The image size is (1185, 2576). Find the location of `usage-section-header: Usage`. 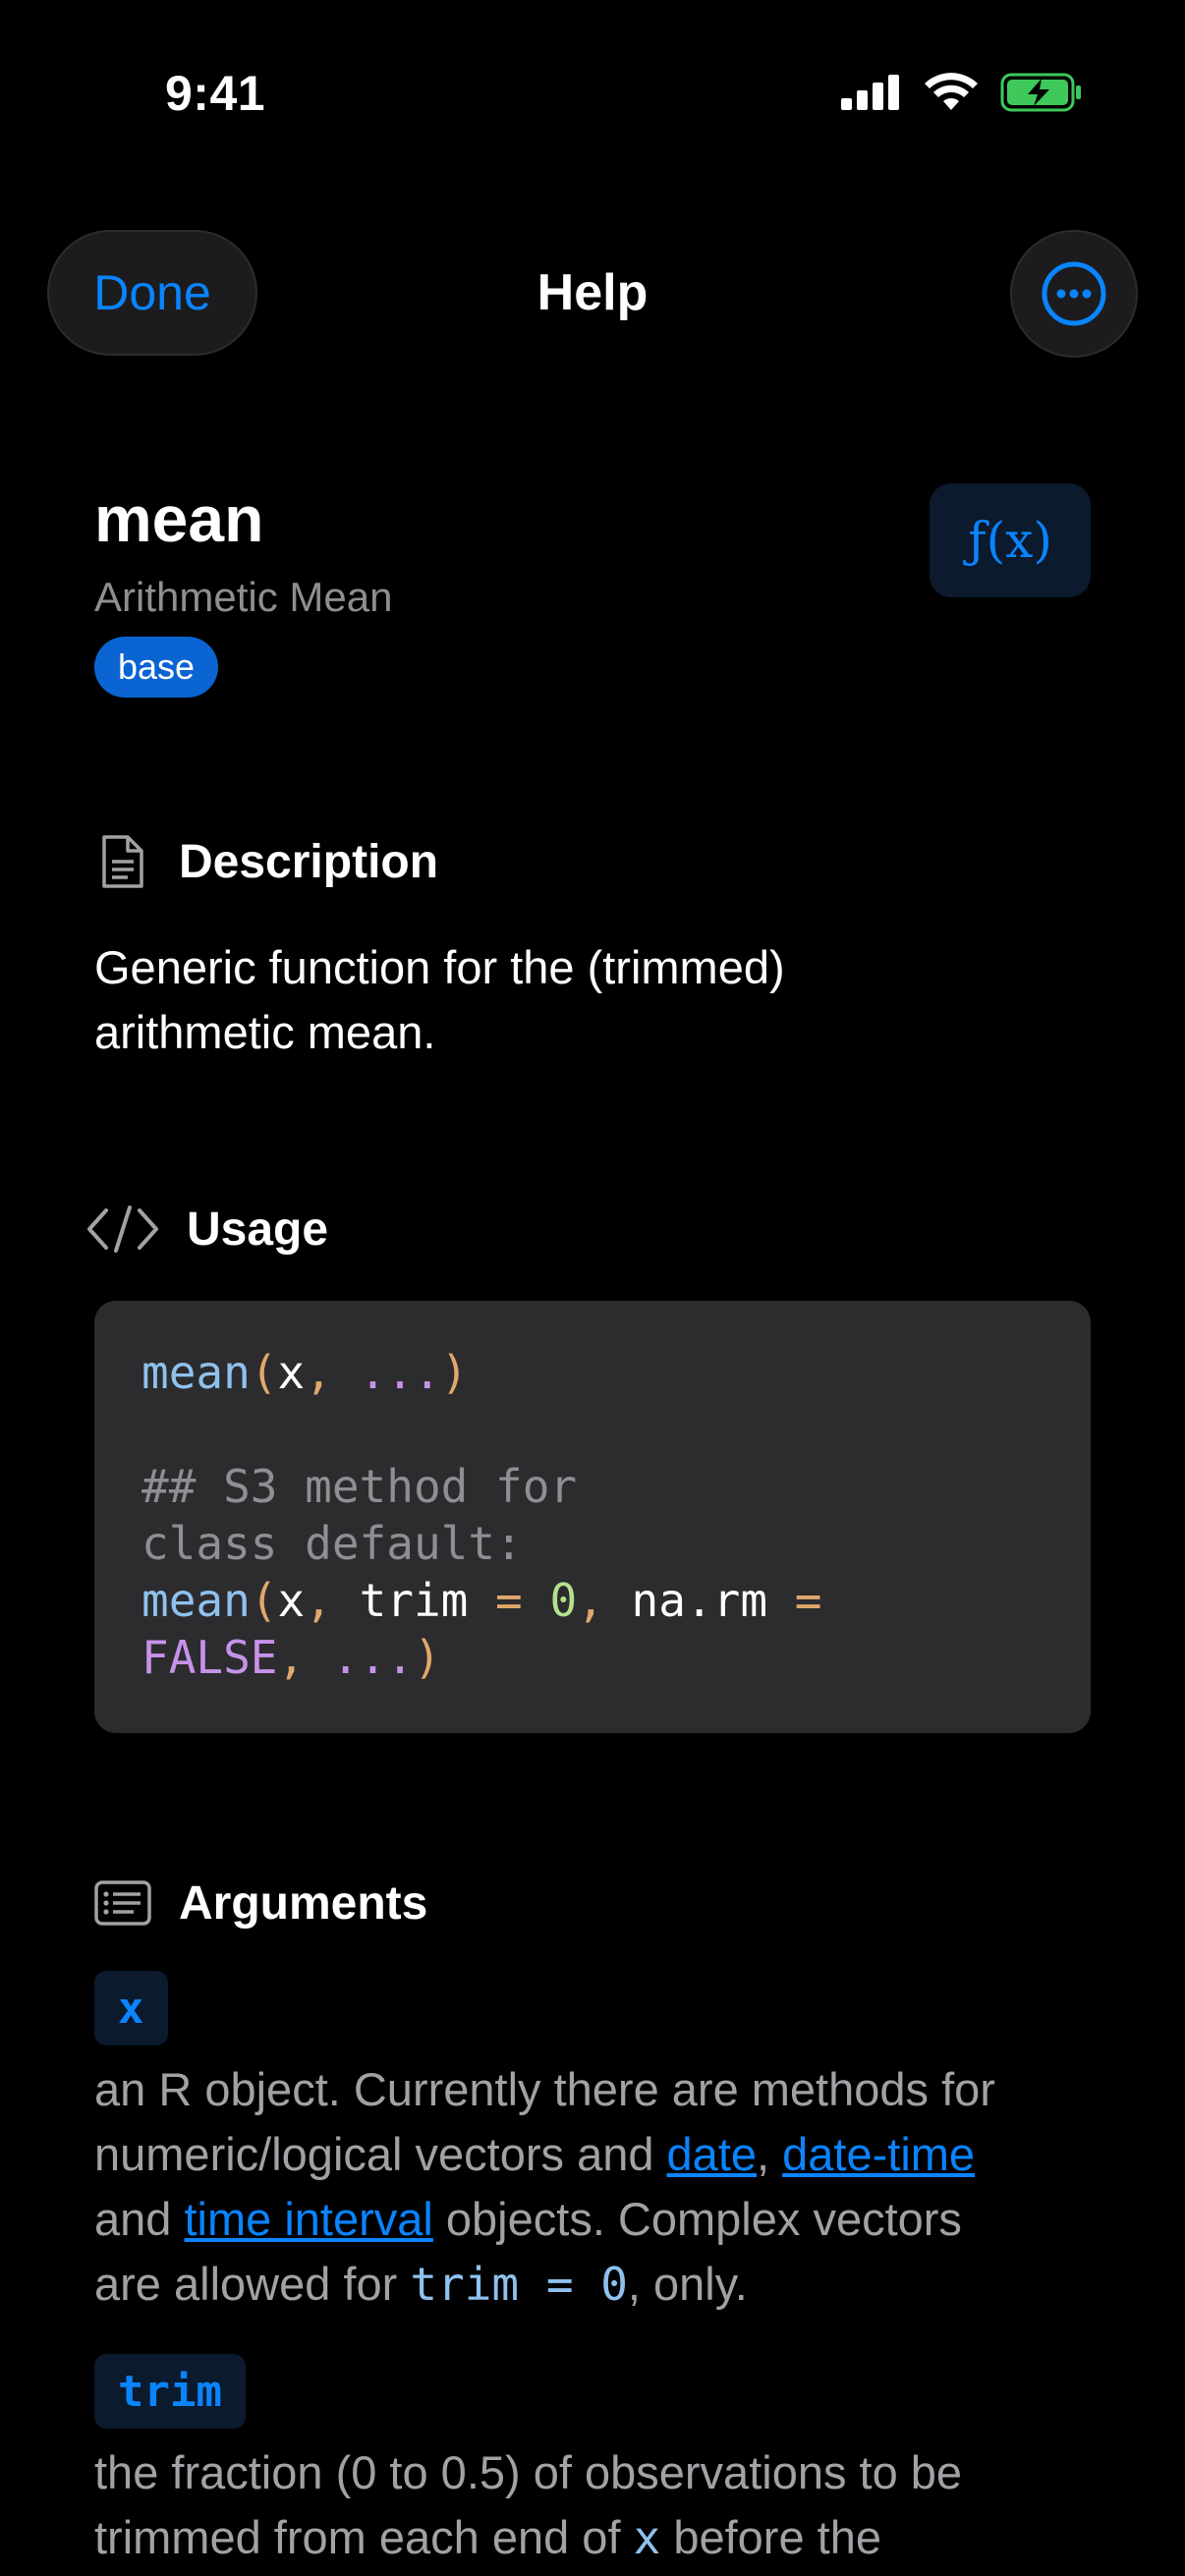

usage-section-header: Usage is located at coordinates (207, 1229).